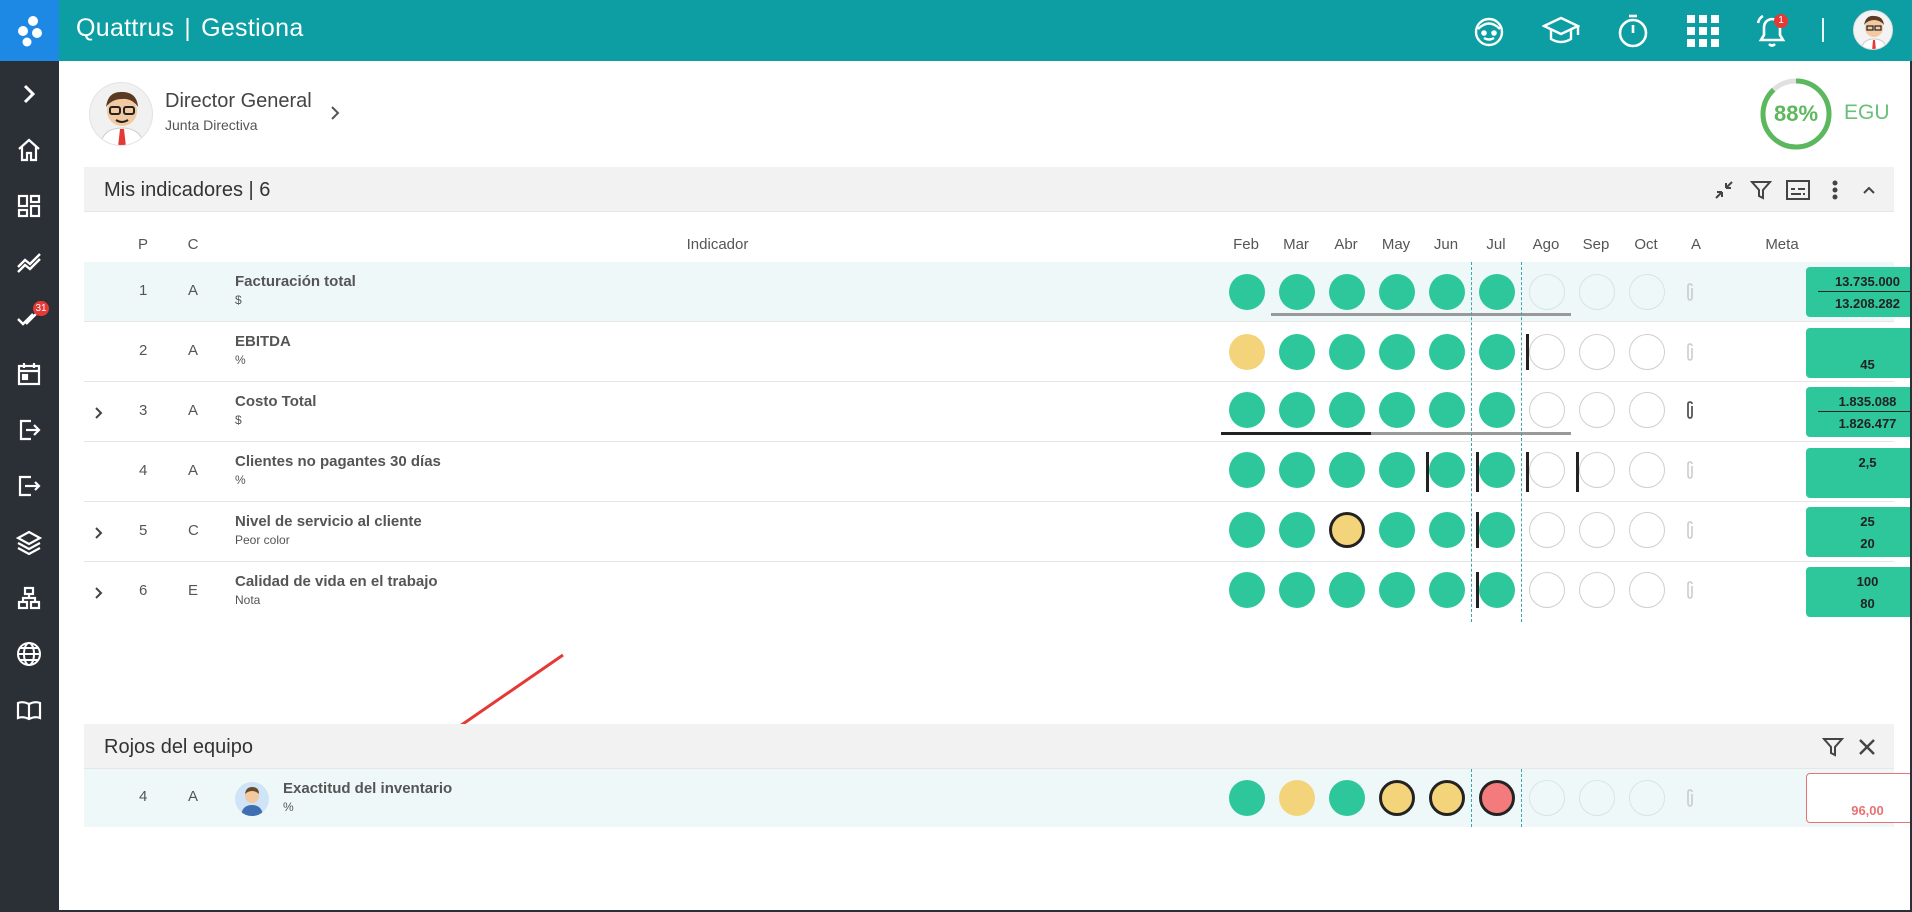 The image size is (1912, 912). I want to click on apps-grid-icon, so click(1703, 31).